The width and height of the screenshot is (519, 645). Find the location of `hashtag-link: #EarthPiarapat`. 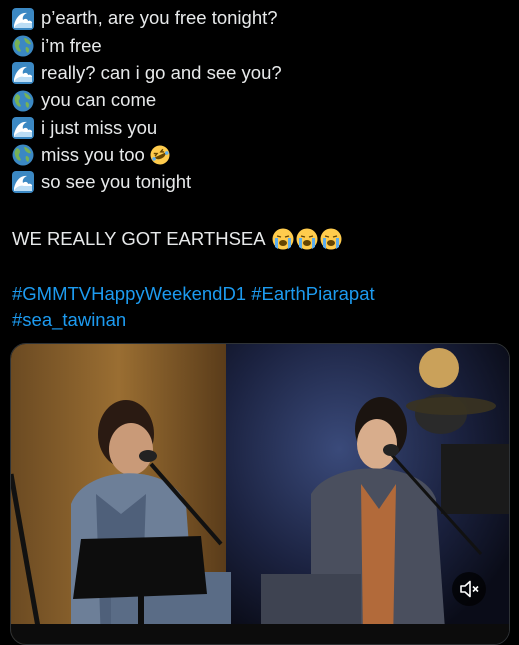

hashtag-link: #EarthPiarapat is located at coordinates (312, 293).